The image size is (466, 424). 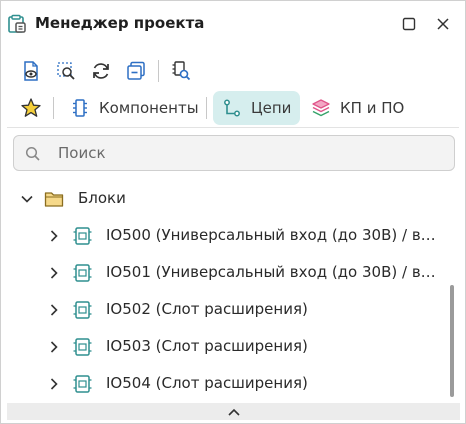 I want to click on tab-pcb-software: КП и ПО, so click(x=362, y=108).